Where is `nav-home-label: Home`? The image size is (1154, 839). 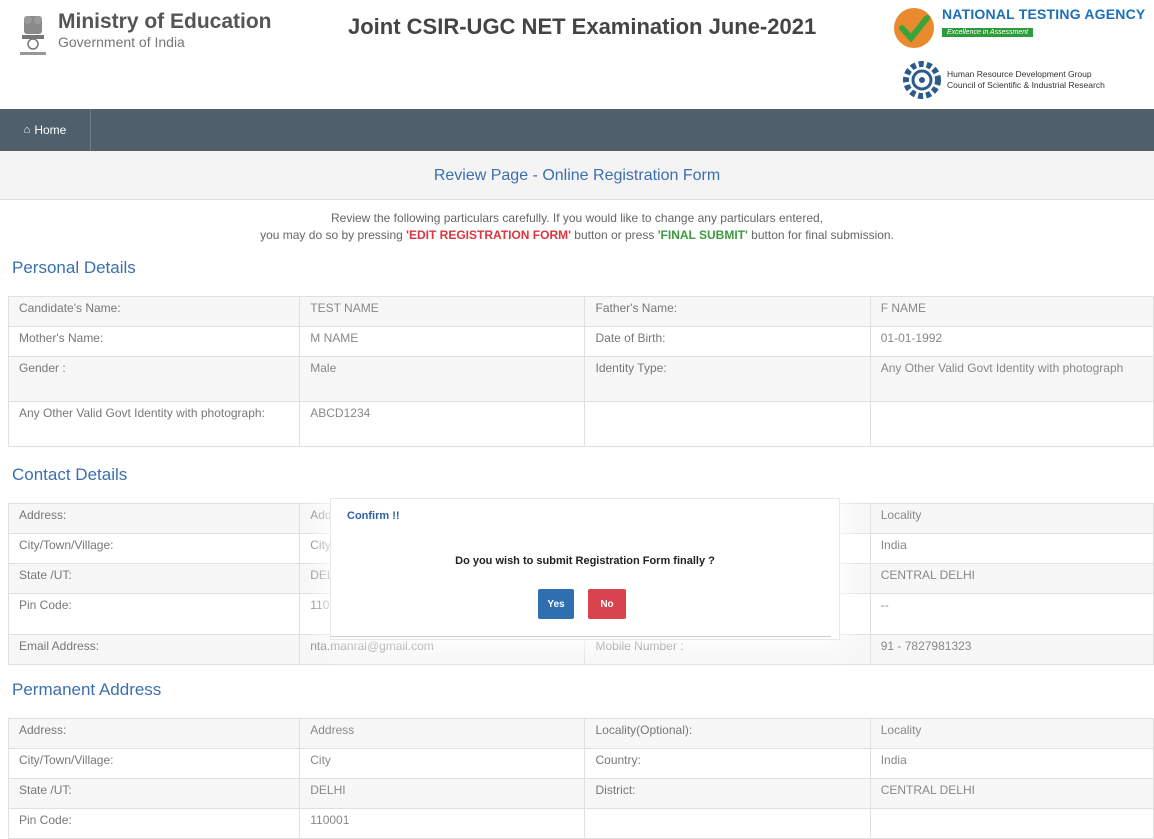 nav-home-label: Home is located at coordinates (50, 130).